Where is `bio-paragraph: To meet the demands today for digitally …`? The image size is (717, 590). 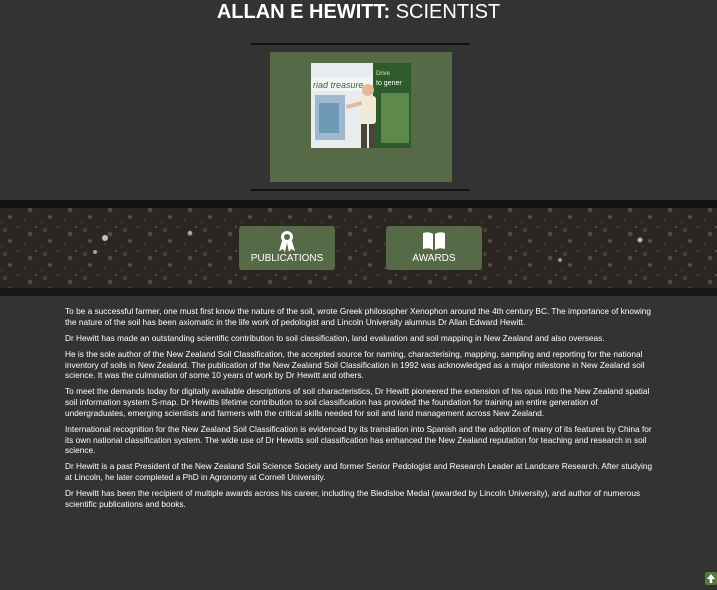 bio-paragraph: To meet the demands today for digitally … is located at coordinates (357, 402).